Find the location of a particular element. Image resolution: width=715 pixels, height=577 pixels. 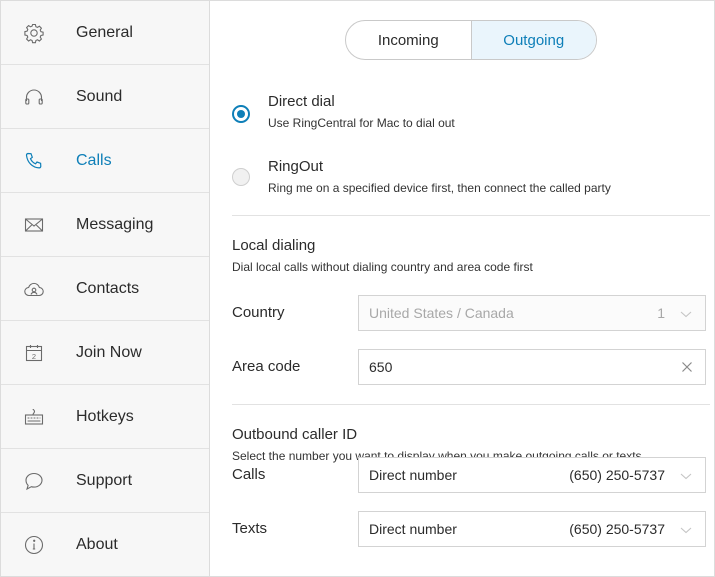

sidebar-item-label: Join Now is located at coordinates (109, 352).